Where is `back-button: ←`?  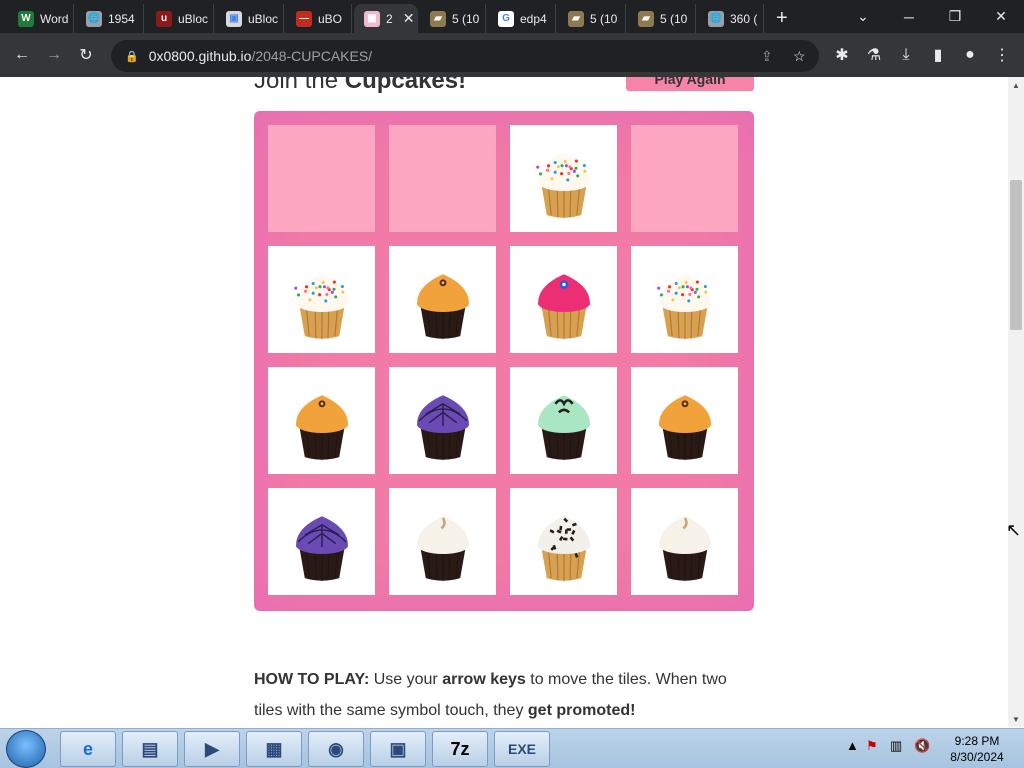
back-button: ← is located at coordinates (22, 55).